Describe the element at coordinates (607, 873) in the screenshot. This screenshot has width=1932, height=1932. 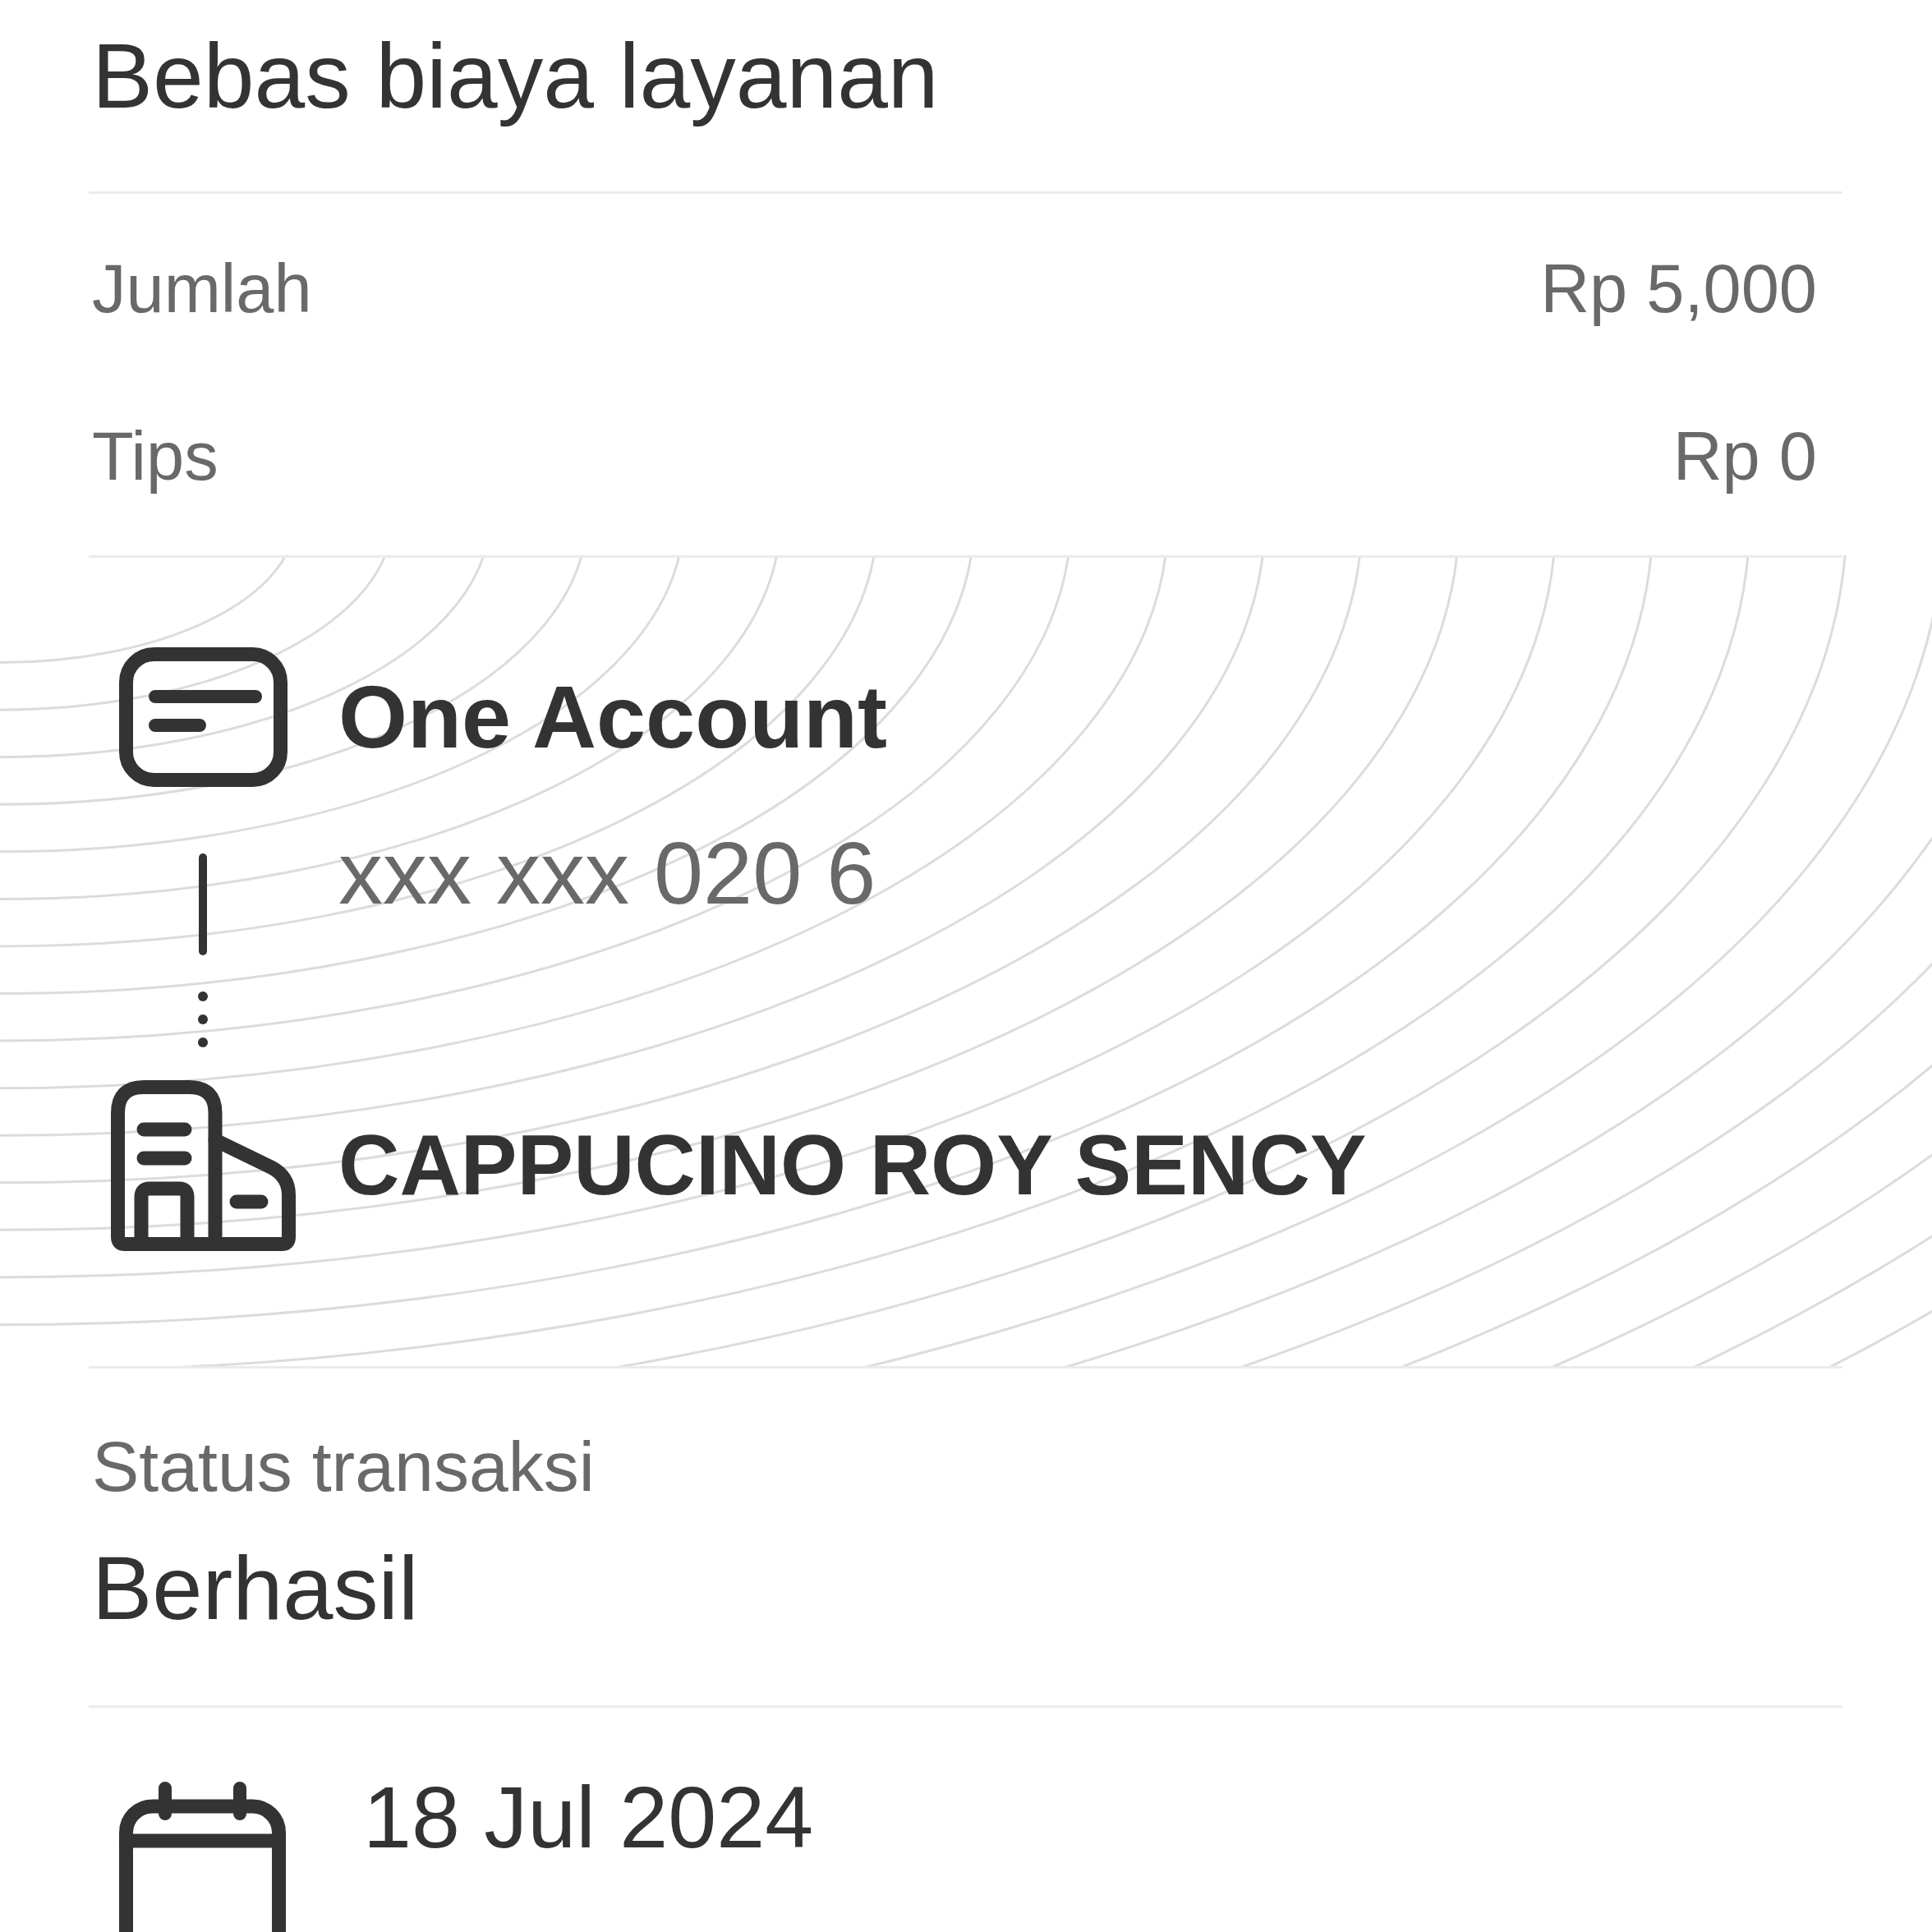
I see `account-number: xxx xxx 020 6` at that location.